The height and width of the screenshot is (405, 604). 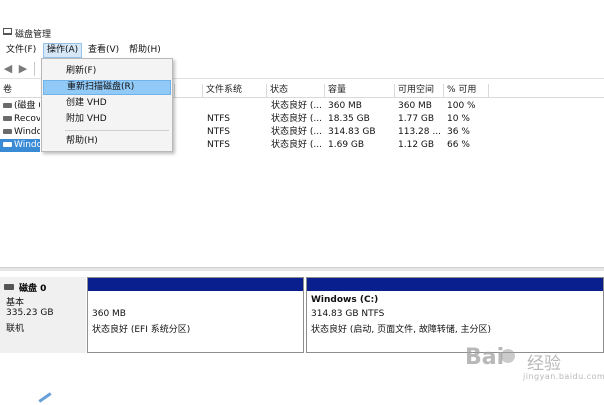 What do you see at coordinates (352, 132) in the screenshot?
I see `cell-capacity: 314.83 GB` at bounding box center [352, 132].